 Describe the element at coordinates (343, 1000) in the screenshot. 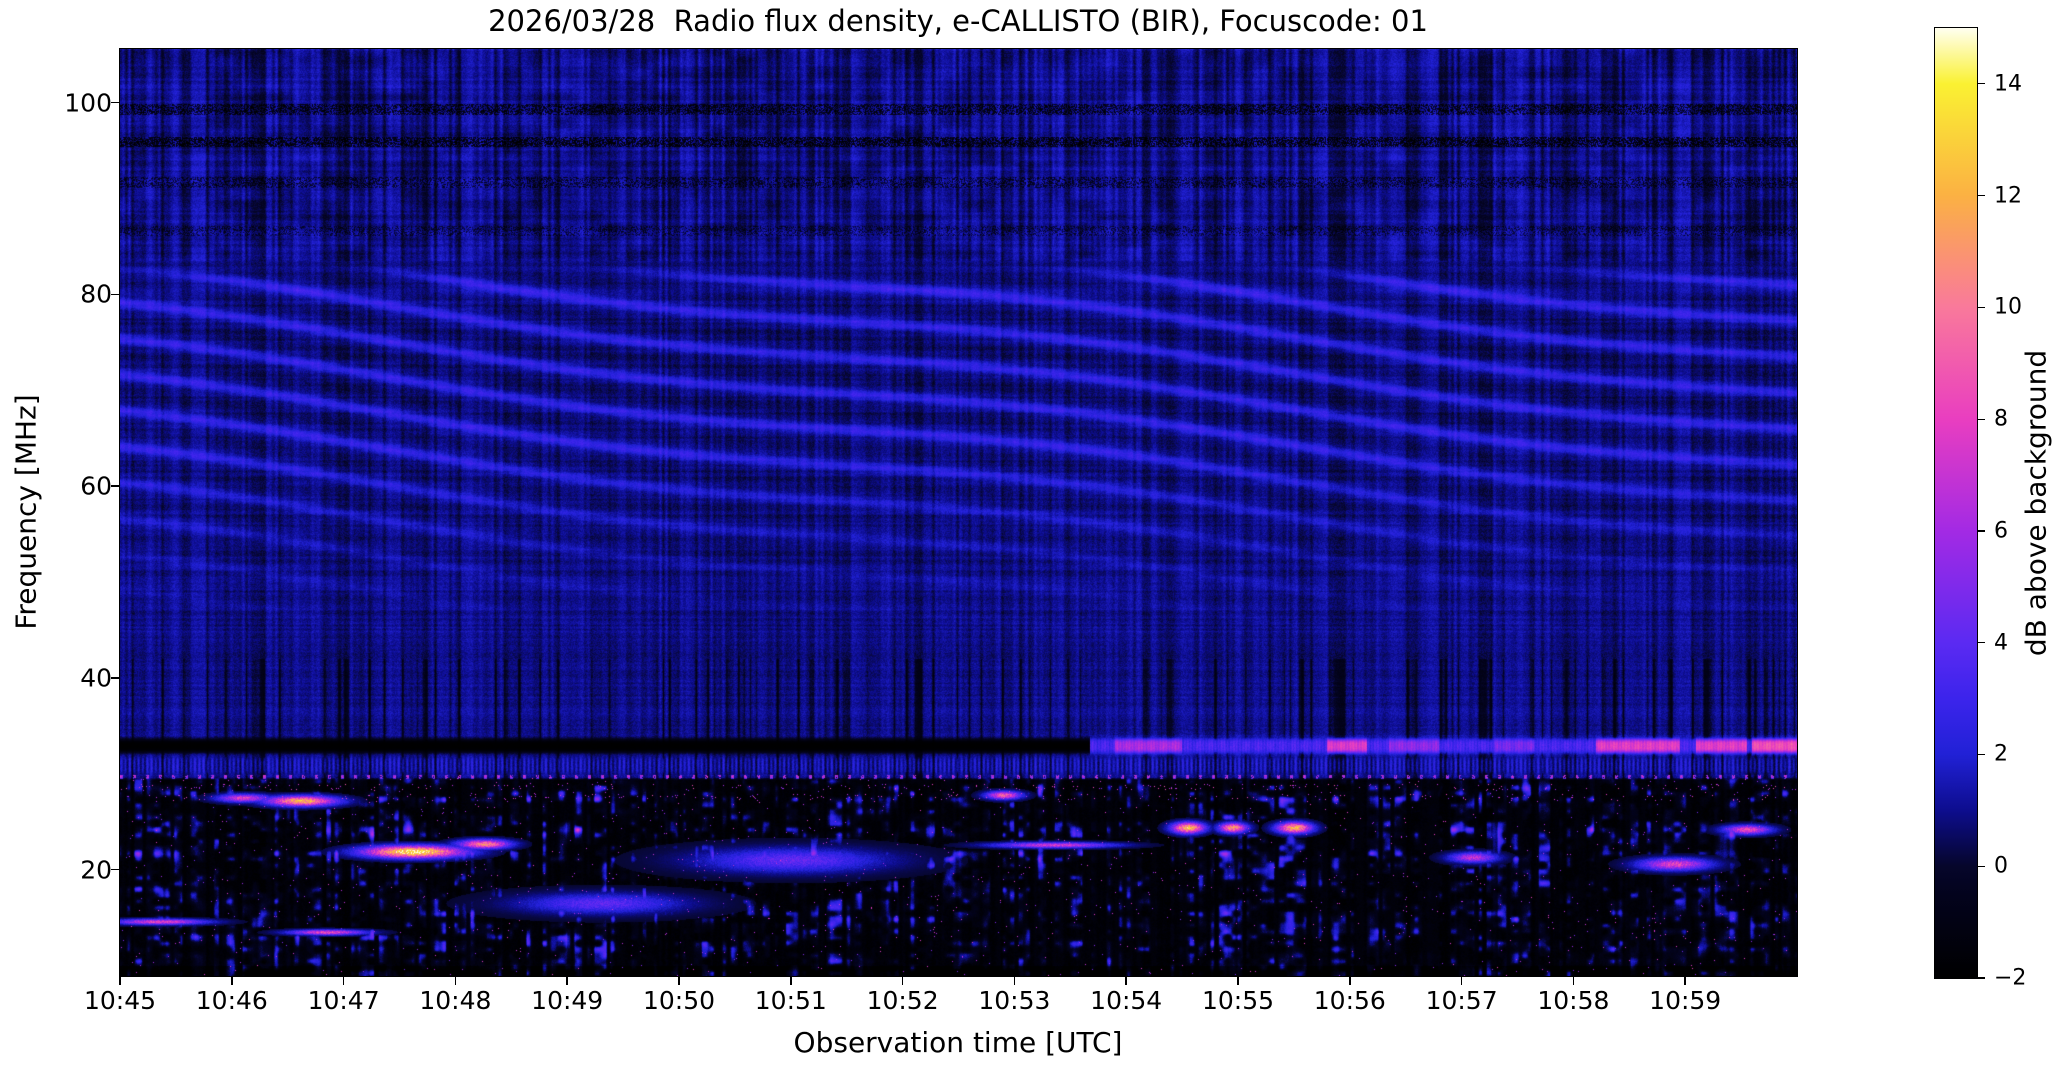

I see `x-tick-label: 10:47` at that location.